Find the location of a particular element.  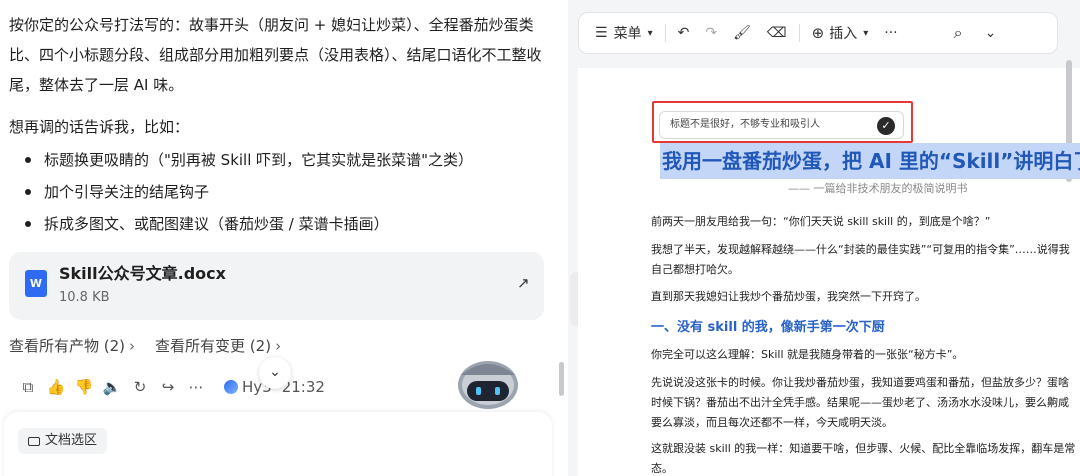

document-subtitle: —— 一篇给非技术朋友的极简说明书 is located at coordinates (878, 188).